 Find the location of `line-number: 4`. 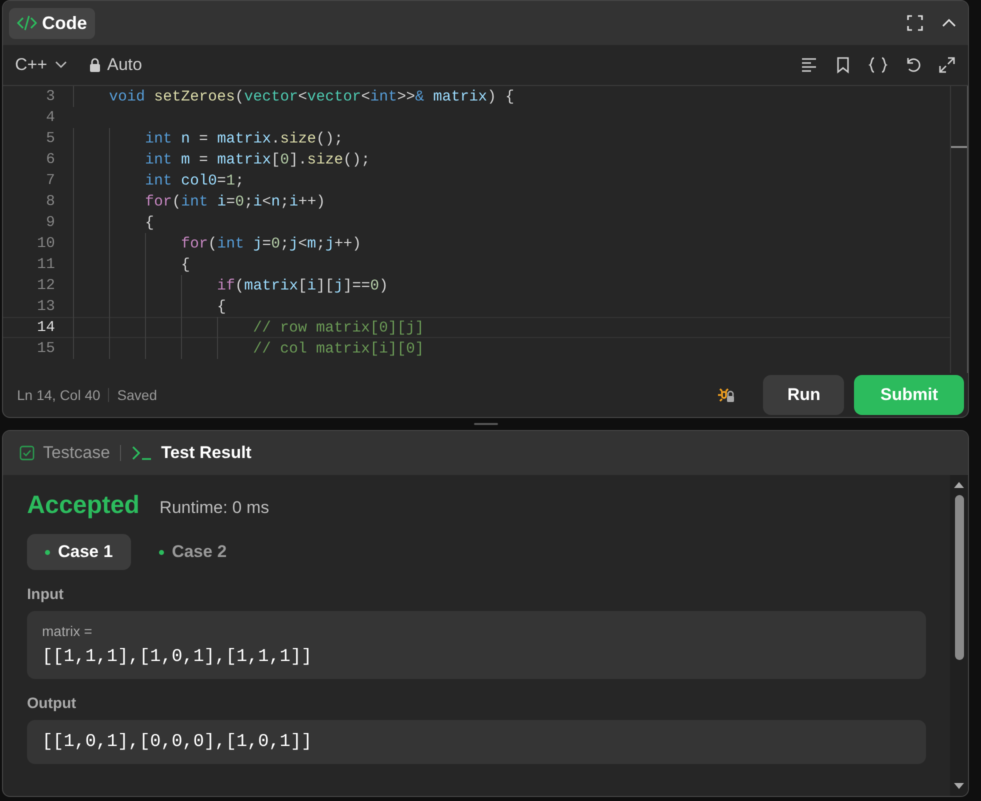

line-number: 4 is located at coordinates (49, 117).